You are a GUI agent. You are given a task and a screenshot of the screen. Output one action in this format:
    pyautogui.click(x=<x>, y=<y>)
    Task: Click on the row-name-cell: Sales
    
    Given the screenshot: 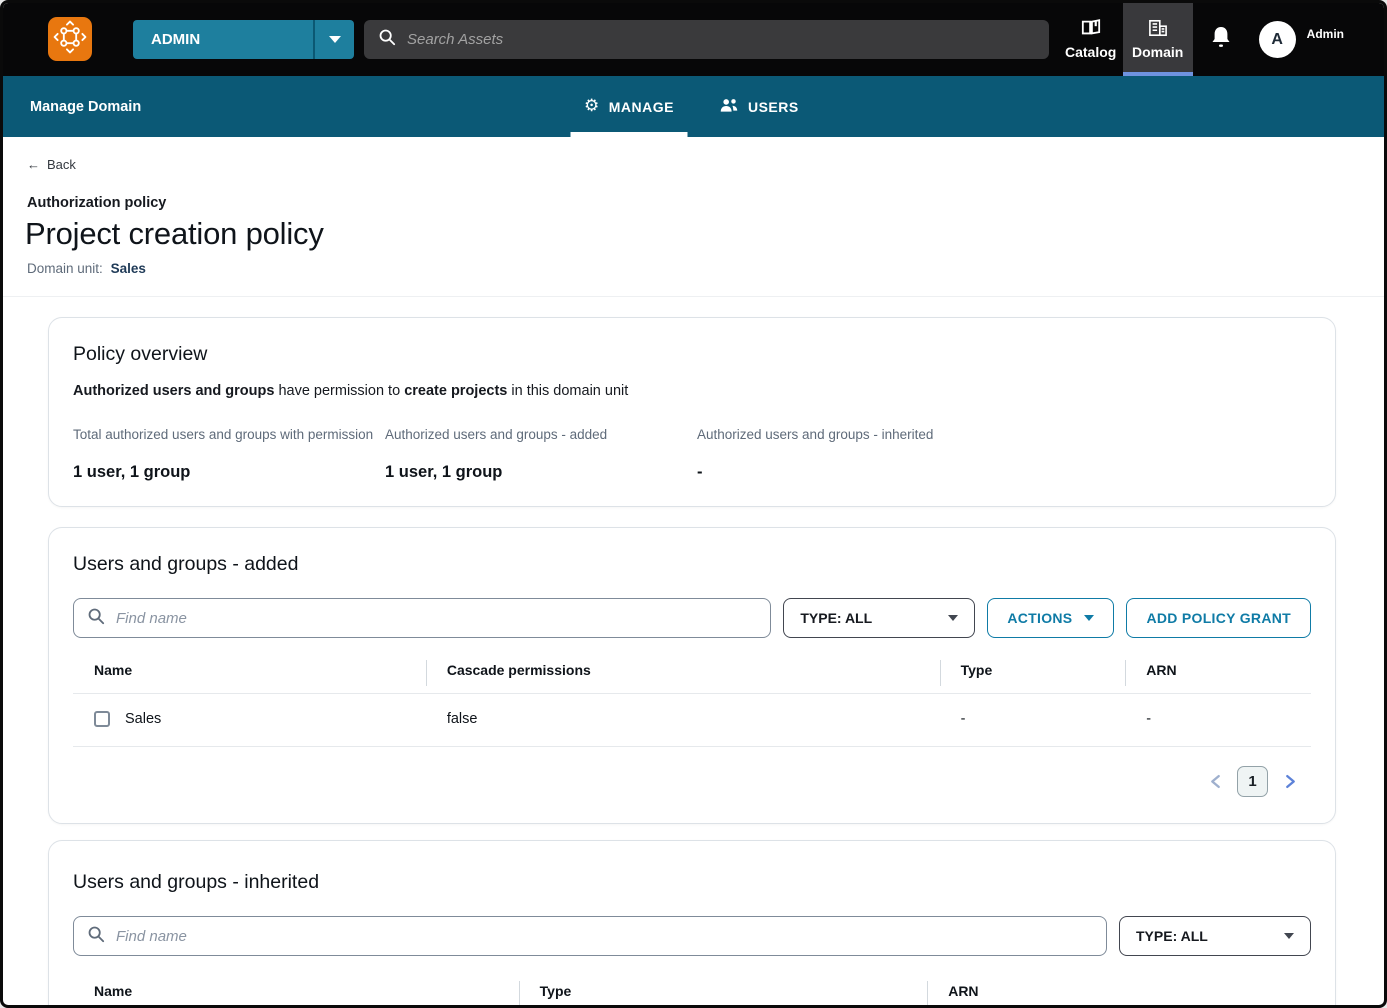 What is the action you would take?
    pyautogui.click(x=249, y=719)
    